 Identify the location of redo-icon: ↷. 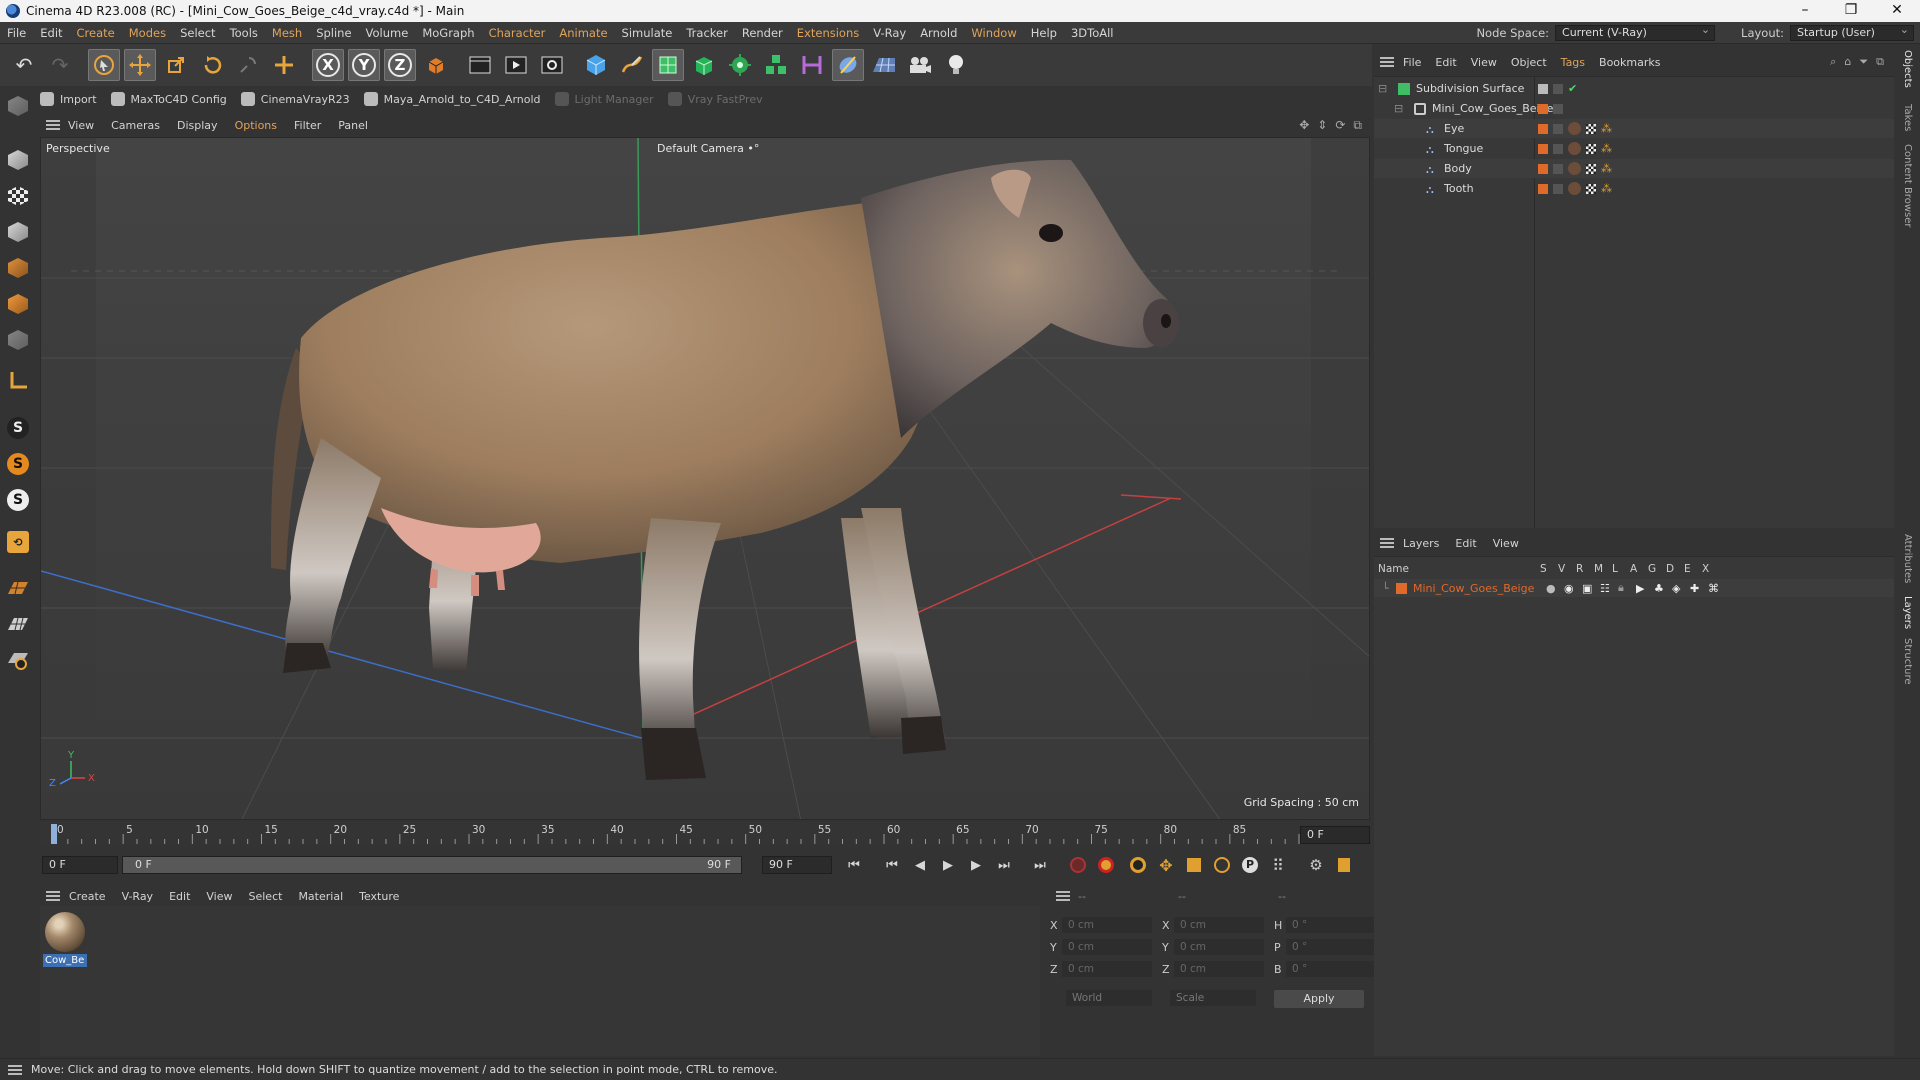
(60, 65).